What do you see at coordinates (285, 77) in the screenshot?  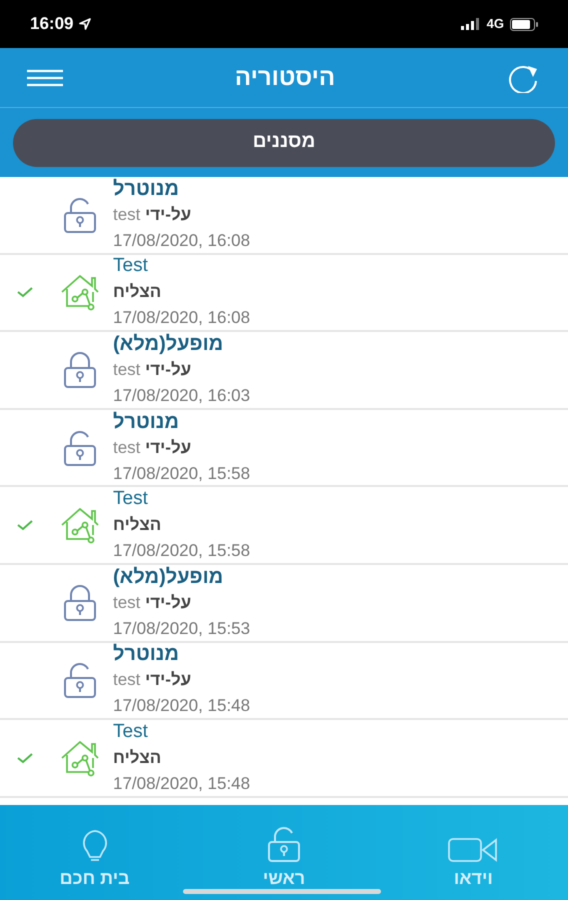 I see `screen-title: היסטוריה` at bounding box center [285, 77].